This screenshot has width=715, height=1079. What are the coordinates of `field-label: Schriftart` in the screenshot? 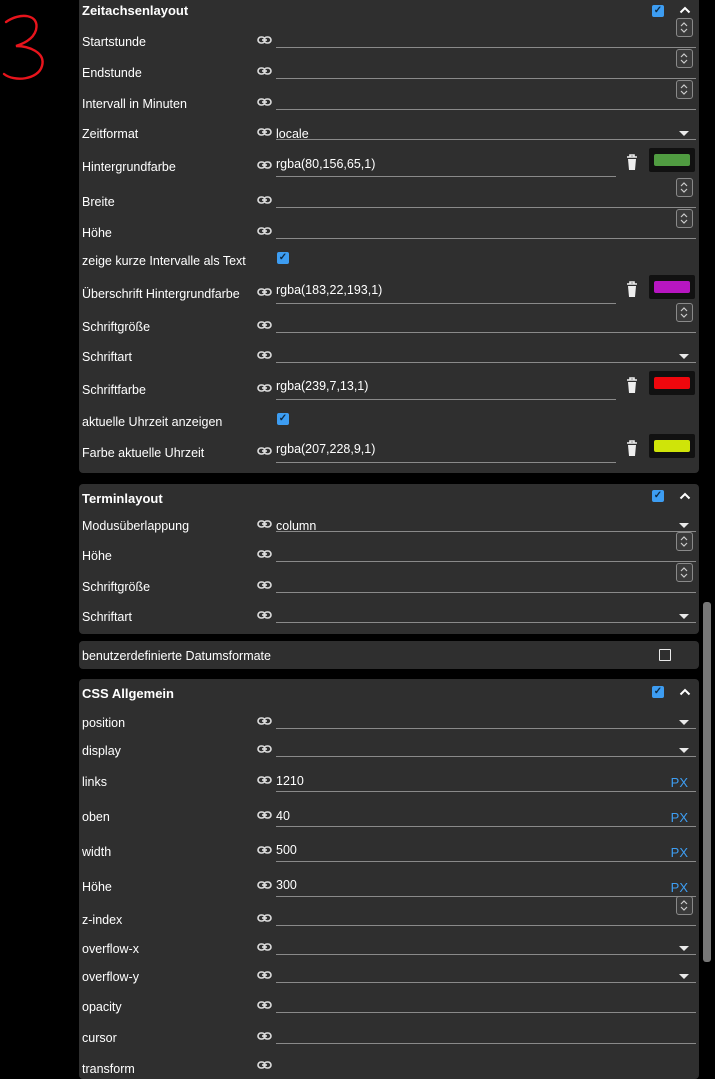 It's located at (107, 617).